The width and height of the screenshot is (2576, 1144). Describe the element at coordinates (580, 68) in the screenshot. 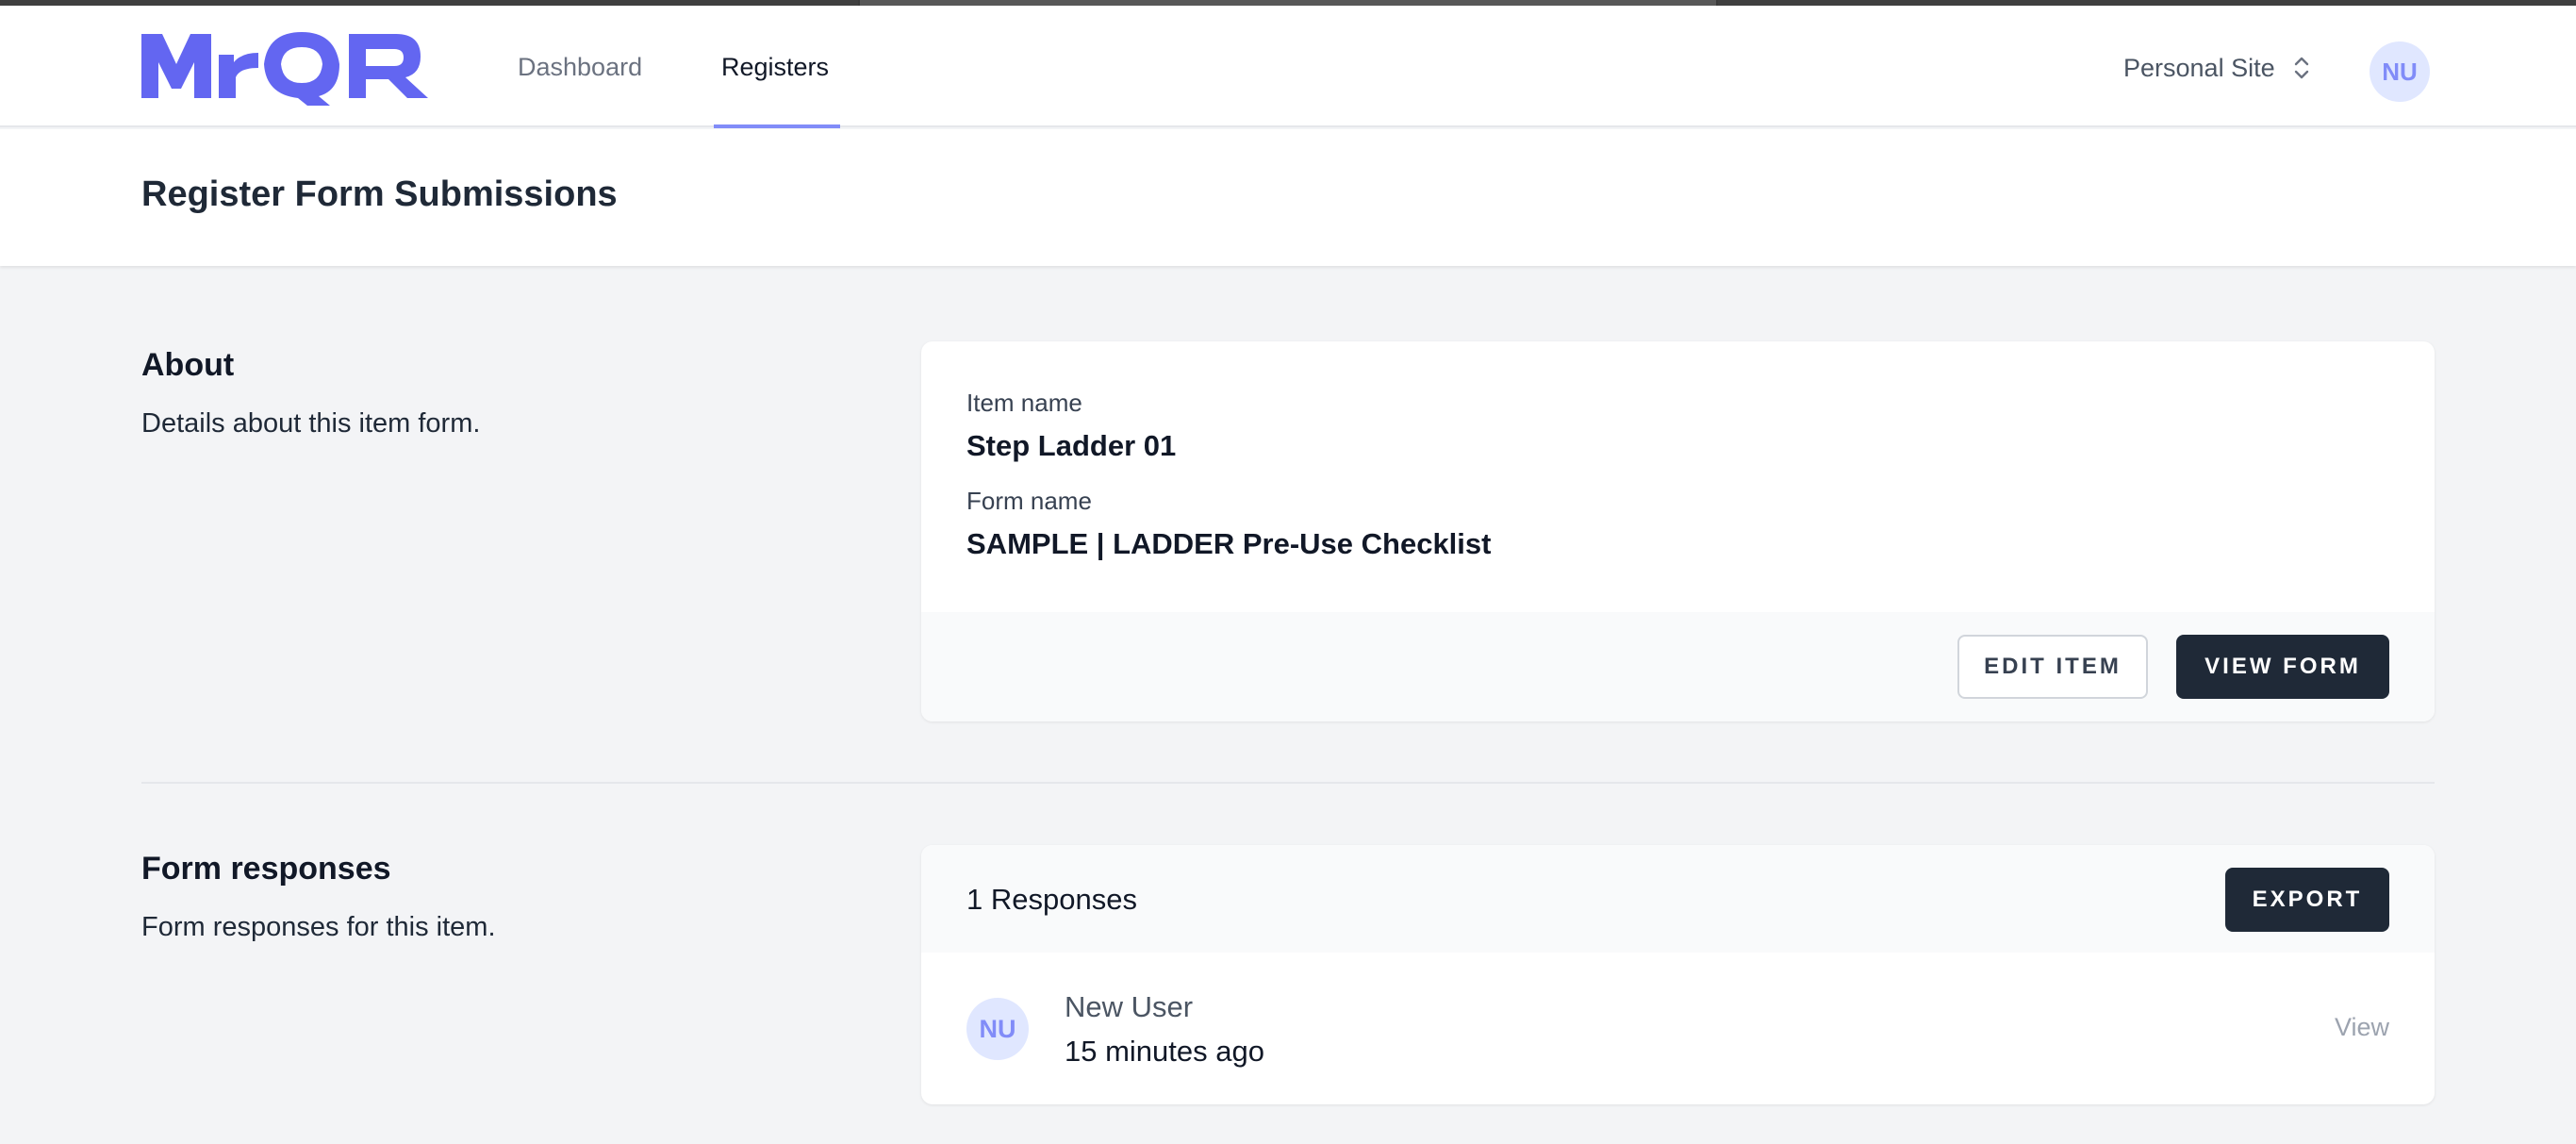

I see `nav-dashboard: Dashboard` at that location.